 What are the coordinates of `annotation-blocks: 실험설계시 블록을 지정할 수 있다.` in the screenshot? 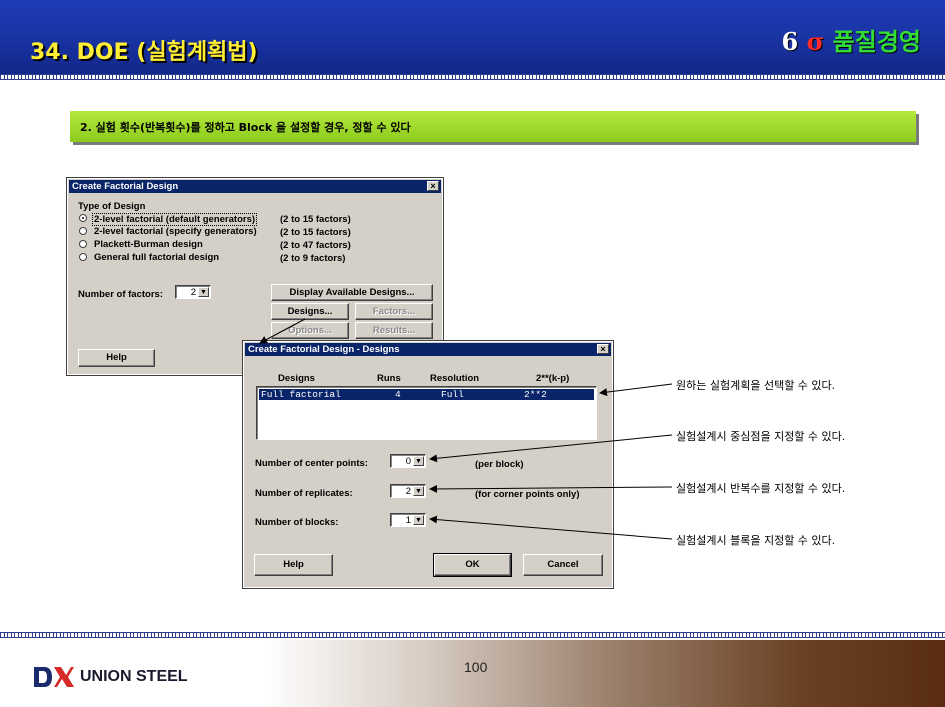 It's located at (756, 540).